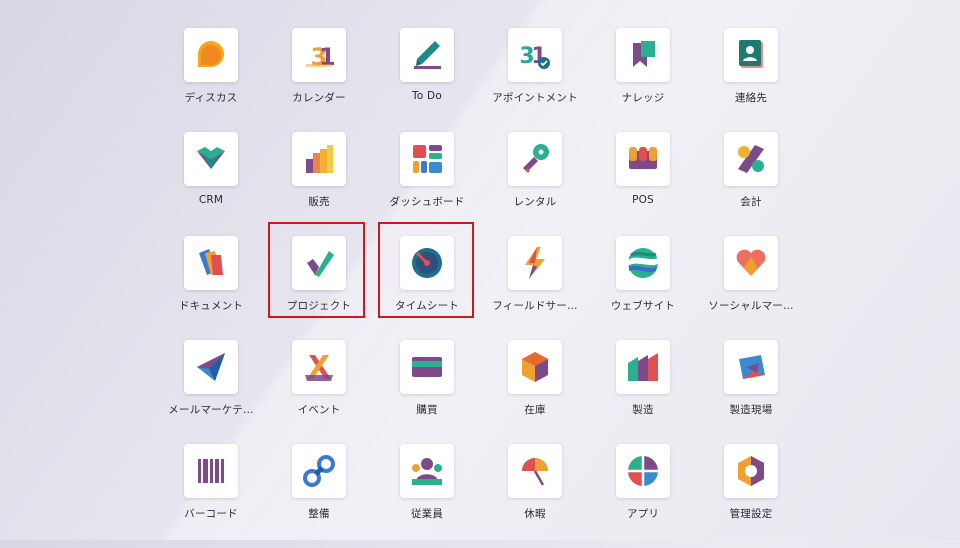 The height and width of the screenshot is (548, 960). What do you see at coordinates (319, 410) in the screenshot?
I see `app-label-events: イベント` at bounding box center [319, 410].